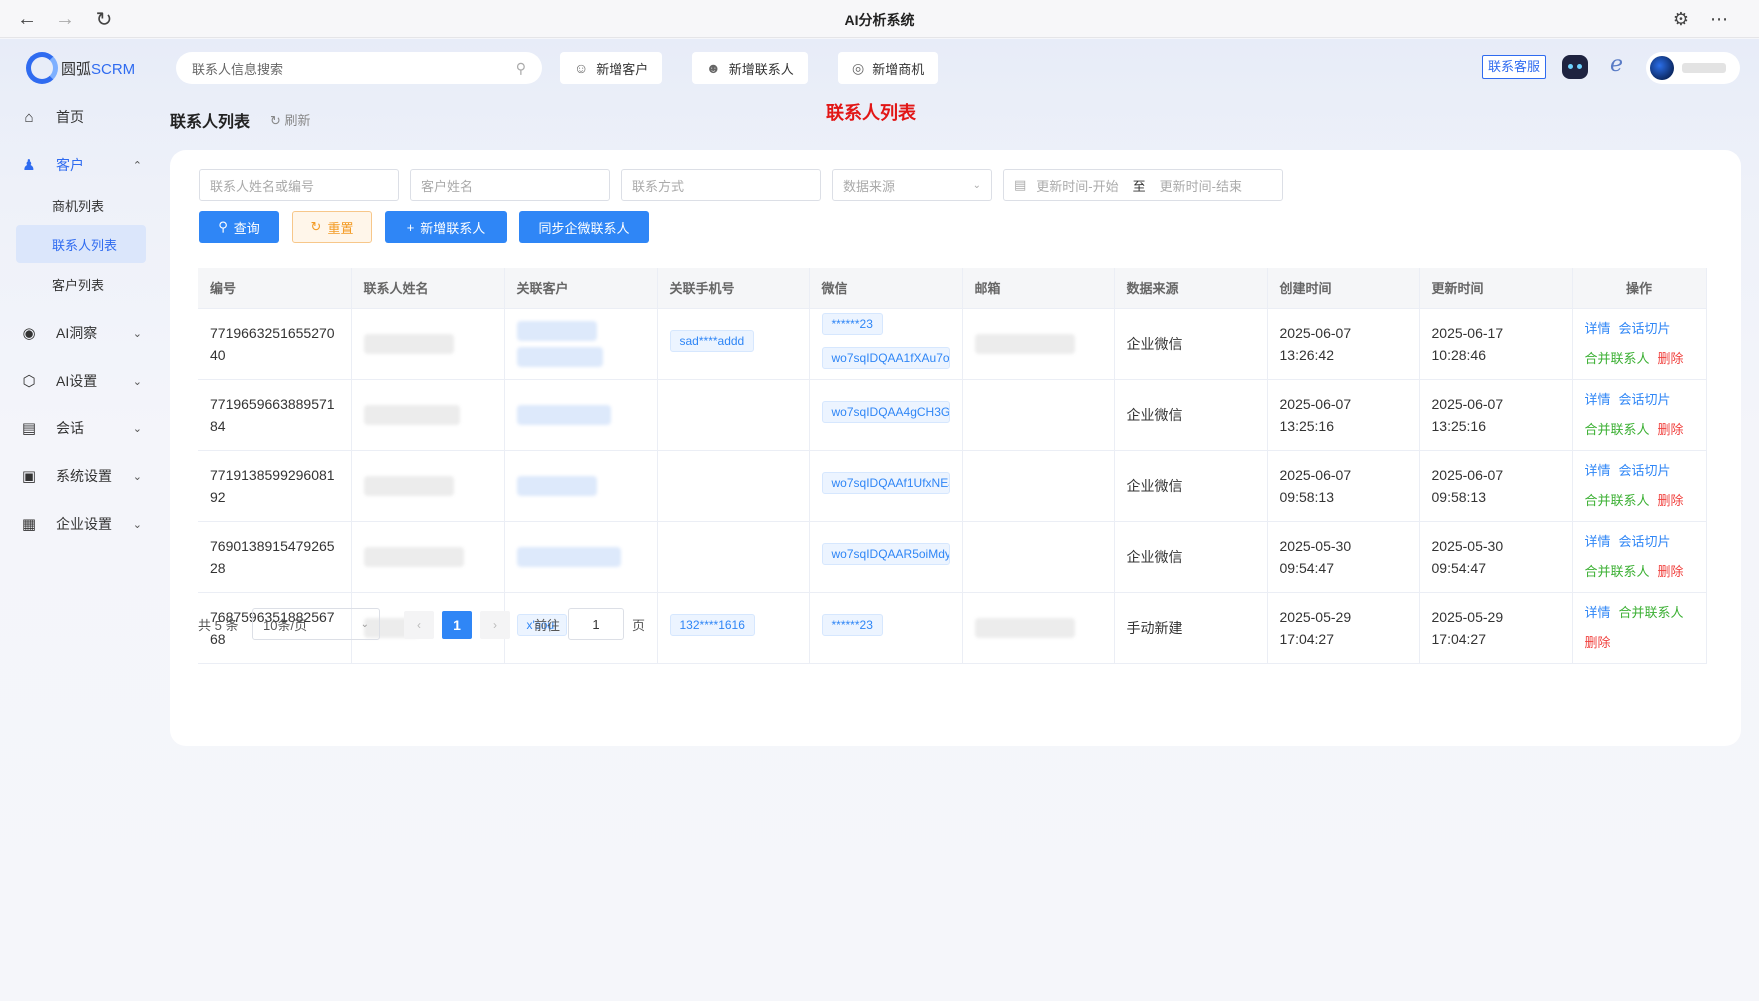 Image resolution: width=1759 pixels, height=1001 pixels. I want to click on add-customer-button: ☺ 新增客户, so click(611, 68).